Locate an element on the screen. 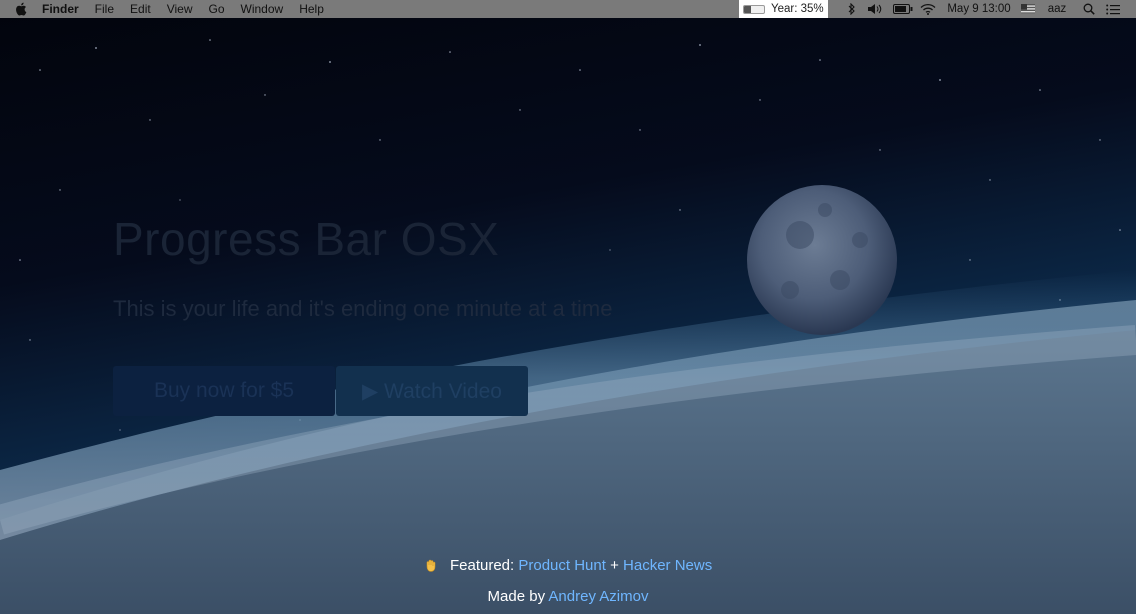 This screenshot has height=614, width=1136. bluetooth-icon is located at coordinates (852, 9).